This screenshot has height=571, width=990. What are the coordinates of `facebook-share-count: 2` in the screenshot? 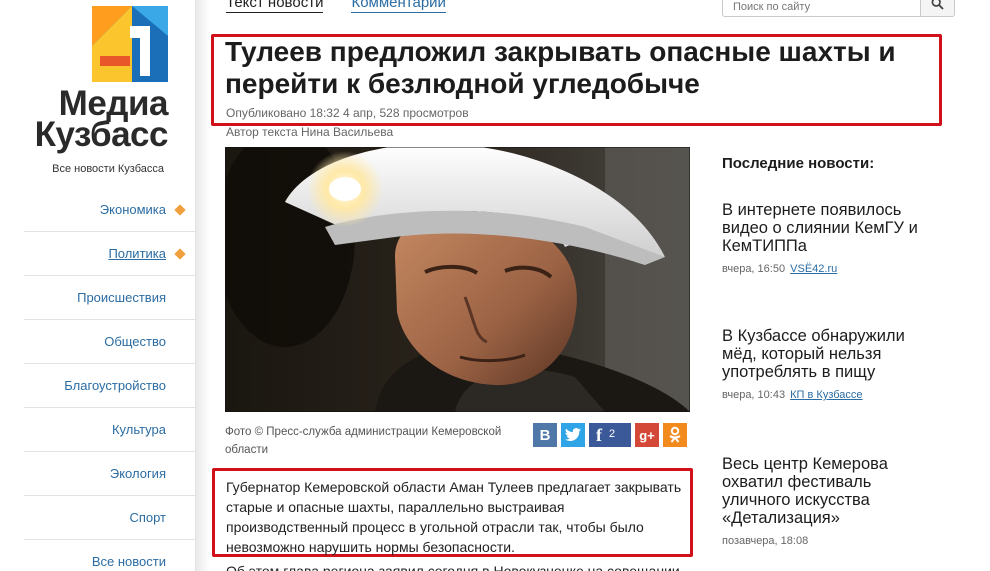 It's located at (612, 434).